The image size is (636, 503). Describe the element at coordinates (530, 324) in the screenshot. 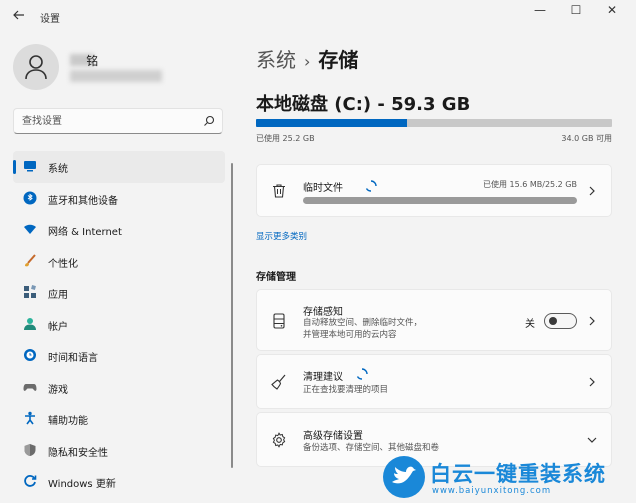

I see `storage-sense-toggle-label: 关` at that location.